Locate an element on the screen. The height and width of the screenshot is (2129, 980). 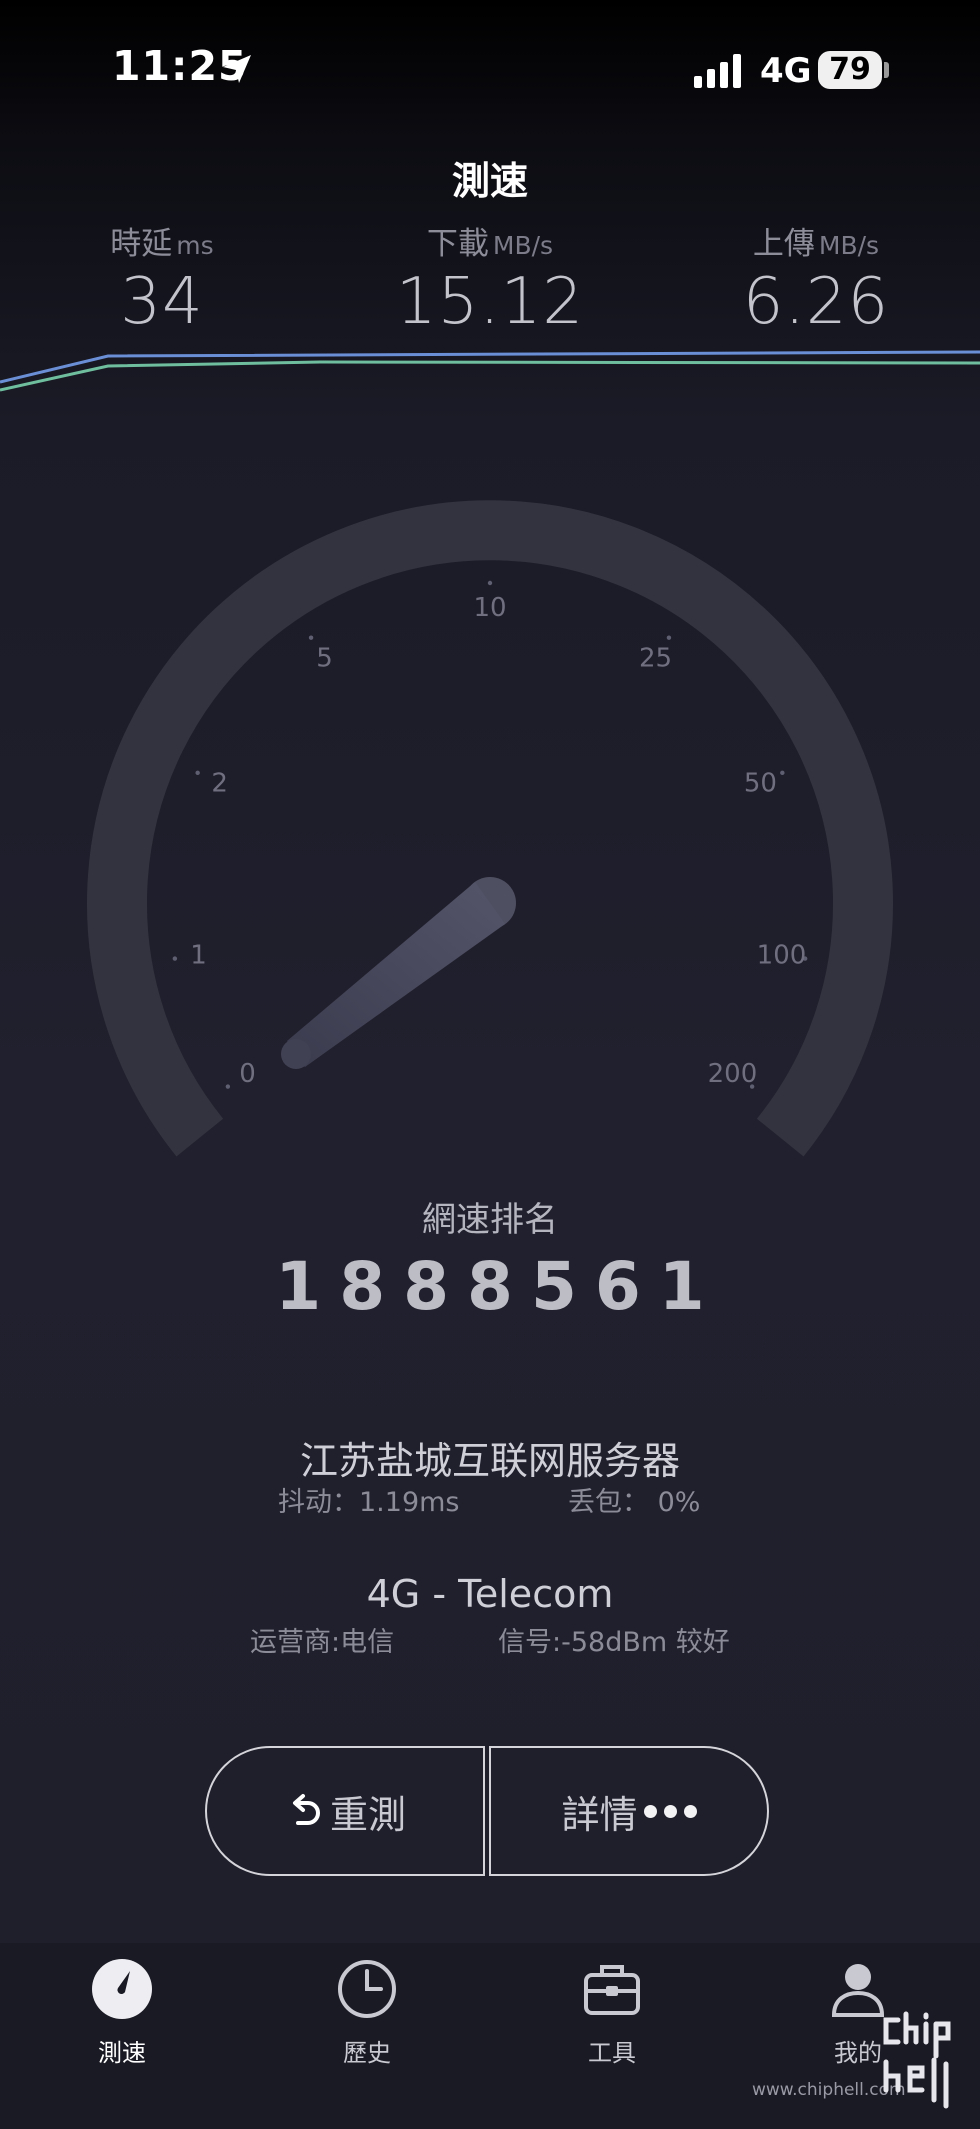
speed-trend-chart is located at coordinates (490, 371).